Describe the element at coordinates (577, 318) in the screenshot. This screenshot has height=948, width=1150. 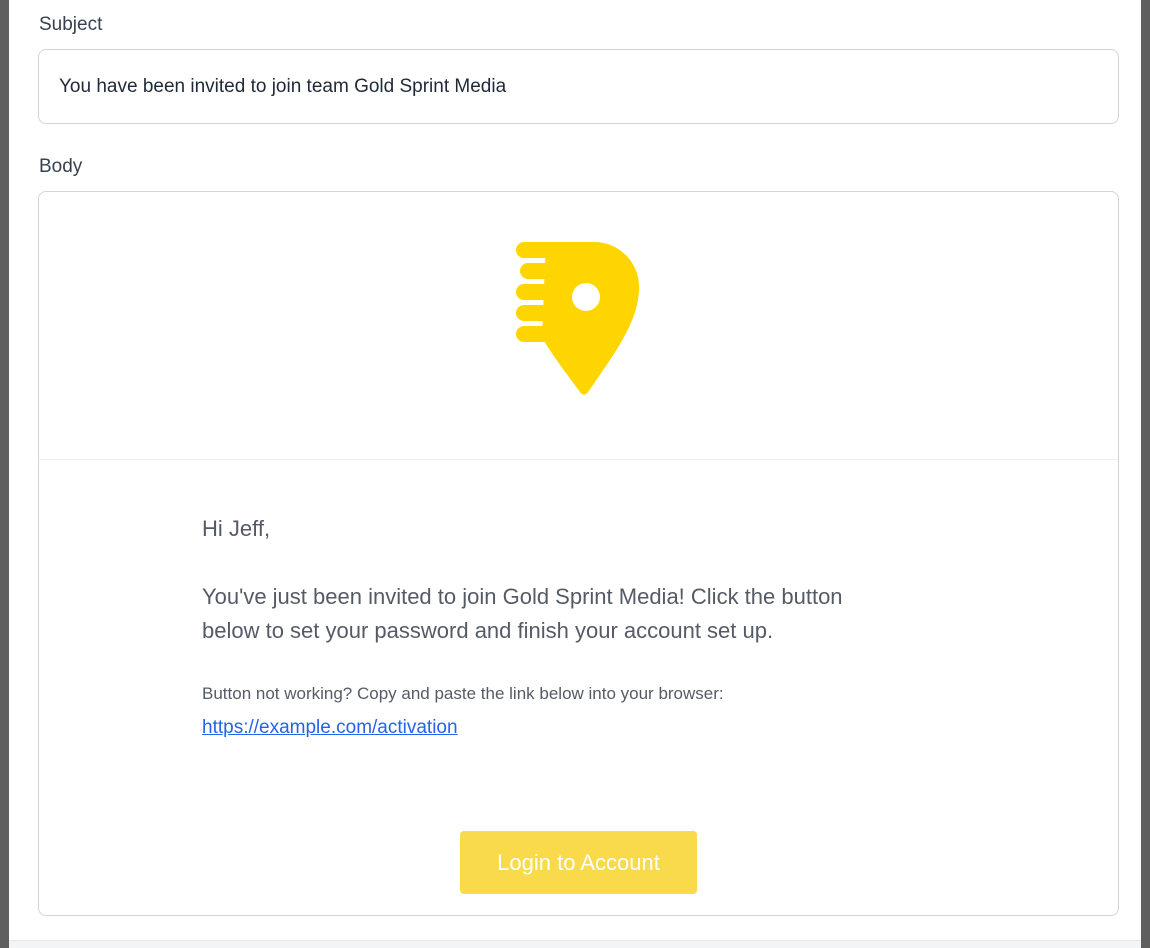
I see `location-pin-speed-icon` at that location.